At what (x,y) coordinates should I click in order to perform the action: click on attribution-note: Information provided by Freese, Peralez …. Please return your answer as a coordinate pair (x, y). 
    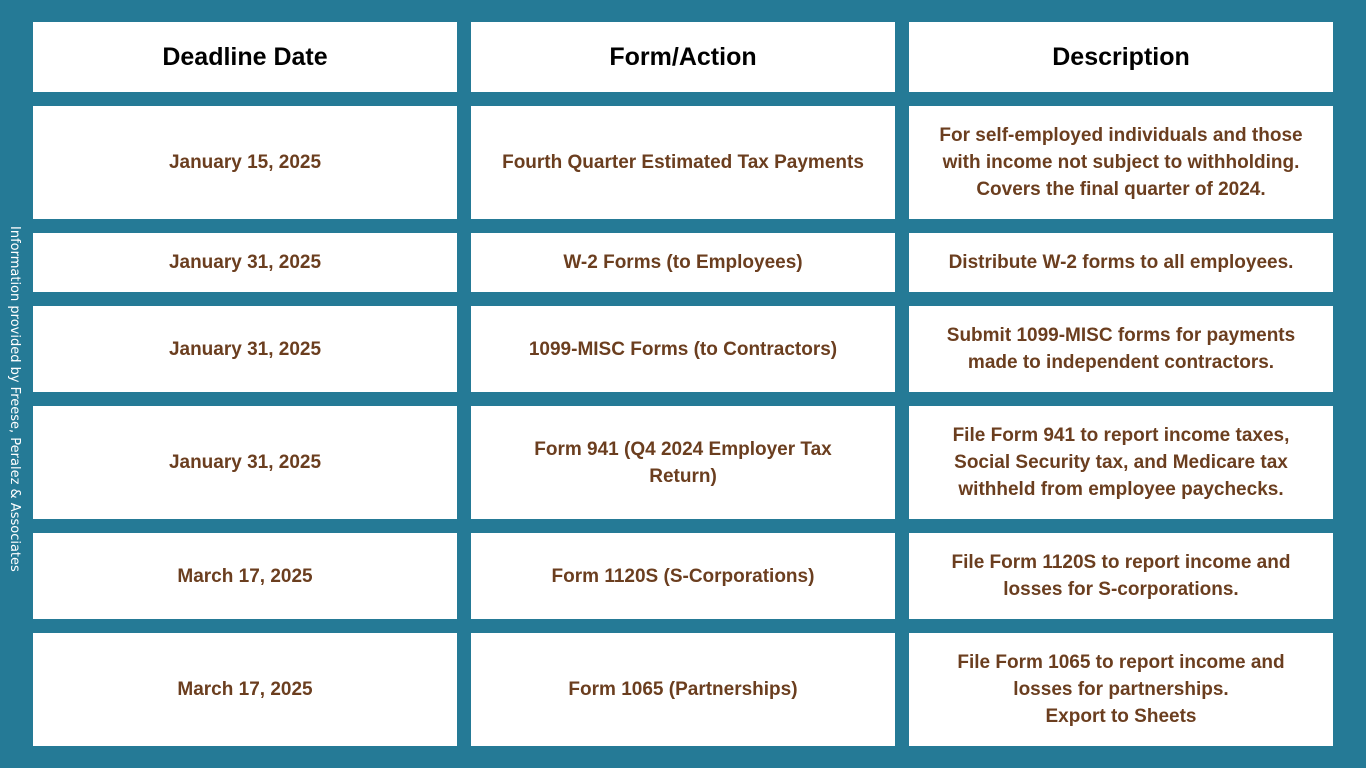
    Looking at the image, I should click on (14, 399).